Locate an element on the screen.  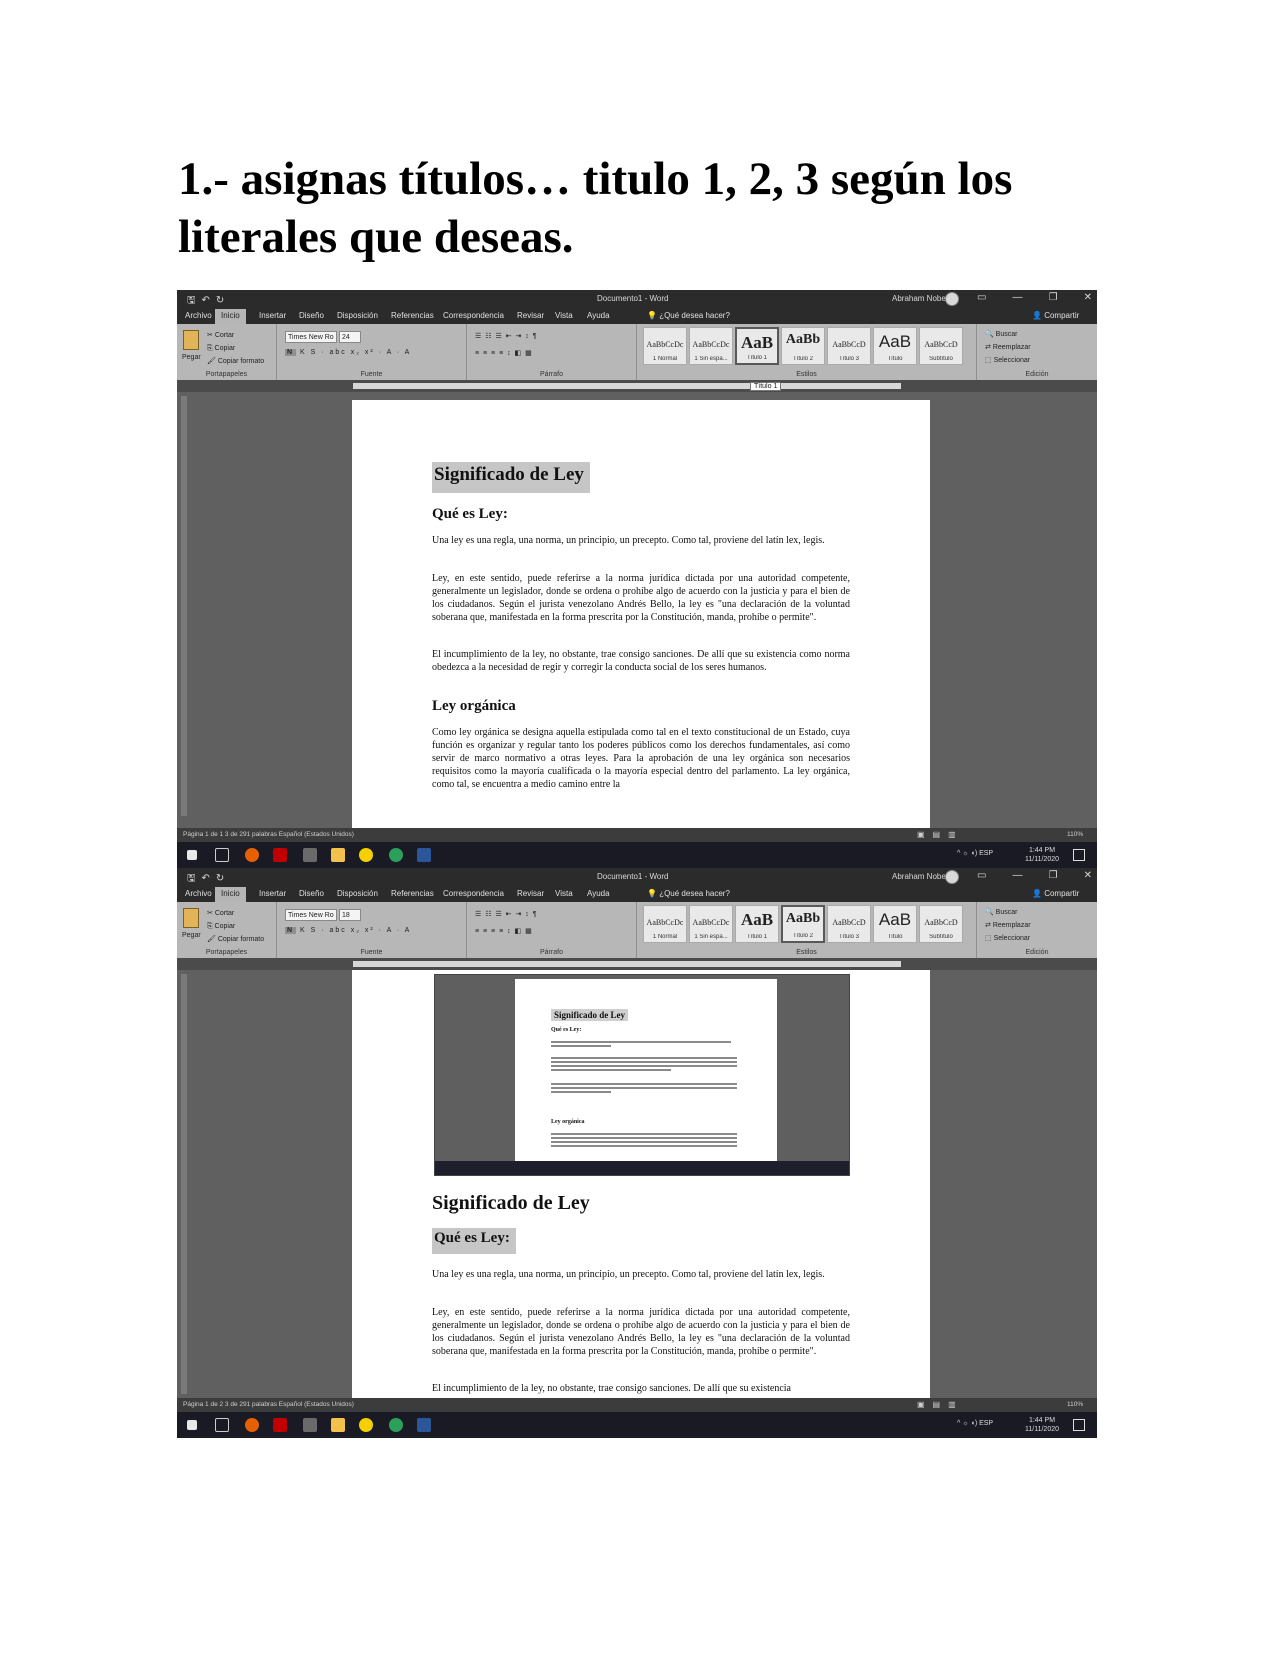
doc-section-heading: Ley orgánica is located at coordinates (474, 706).